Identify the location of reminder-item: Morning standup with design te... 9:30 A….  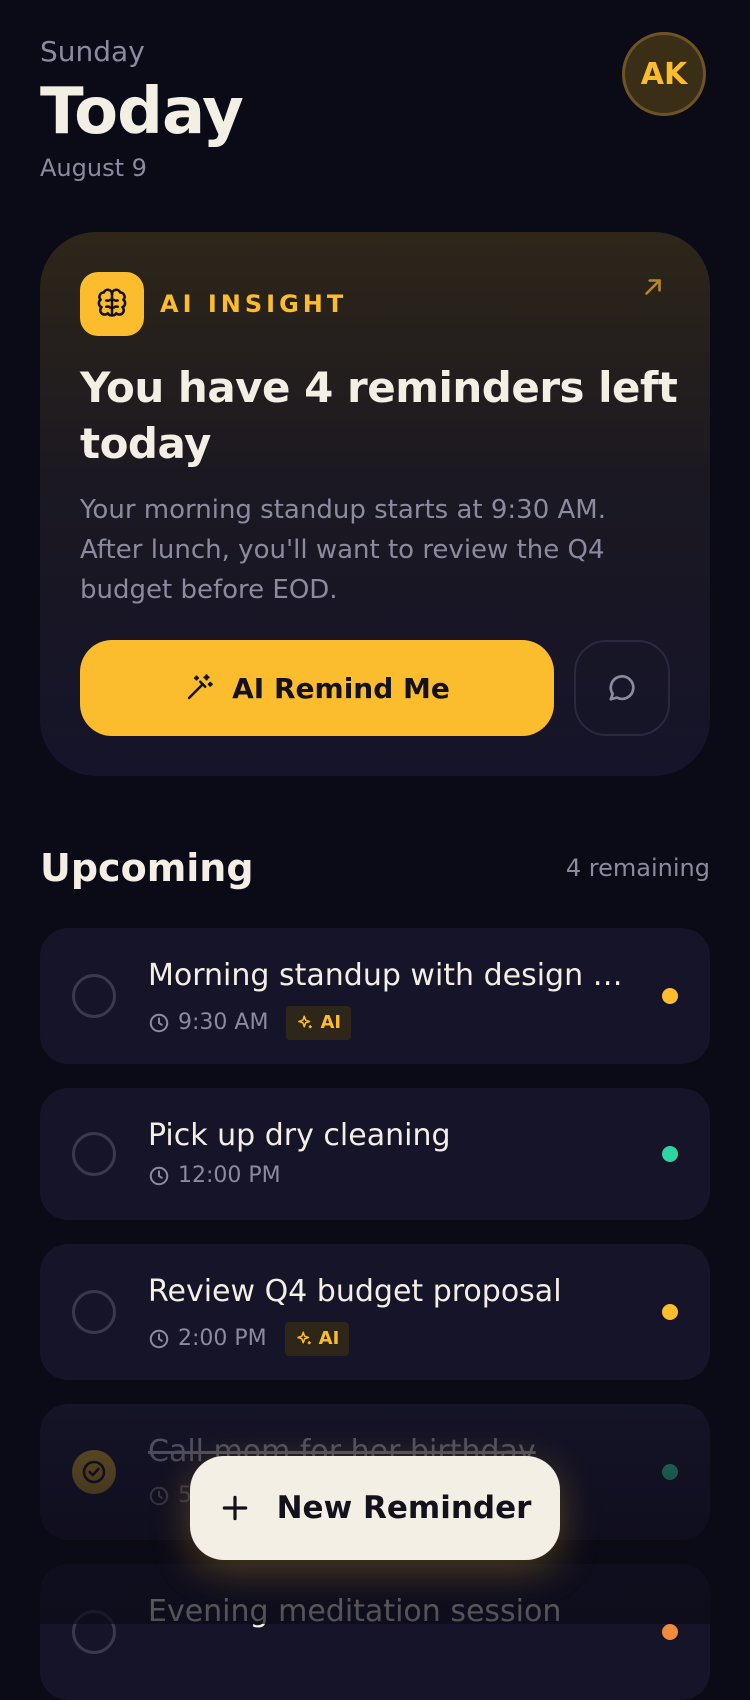
(375, 996).